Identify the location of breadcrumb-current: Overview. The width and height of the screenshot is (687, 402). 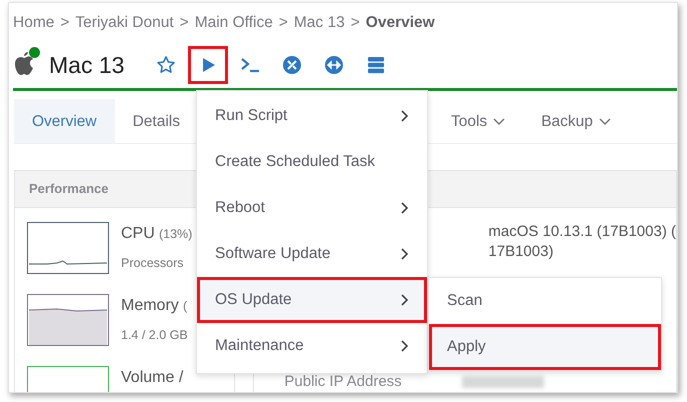
(400, 23).